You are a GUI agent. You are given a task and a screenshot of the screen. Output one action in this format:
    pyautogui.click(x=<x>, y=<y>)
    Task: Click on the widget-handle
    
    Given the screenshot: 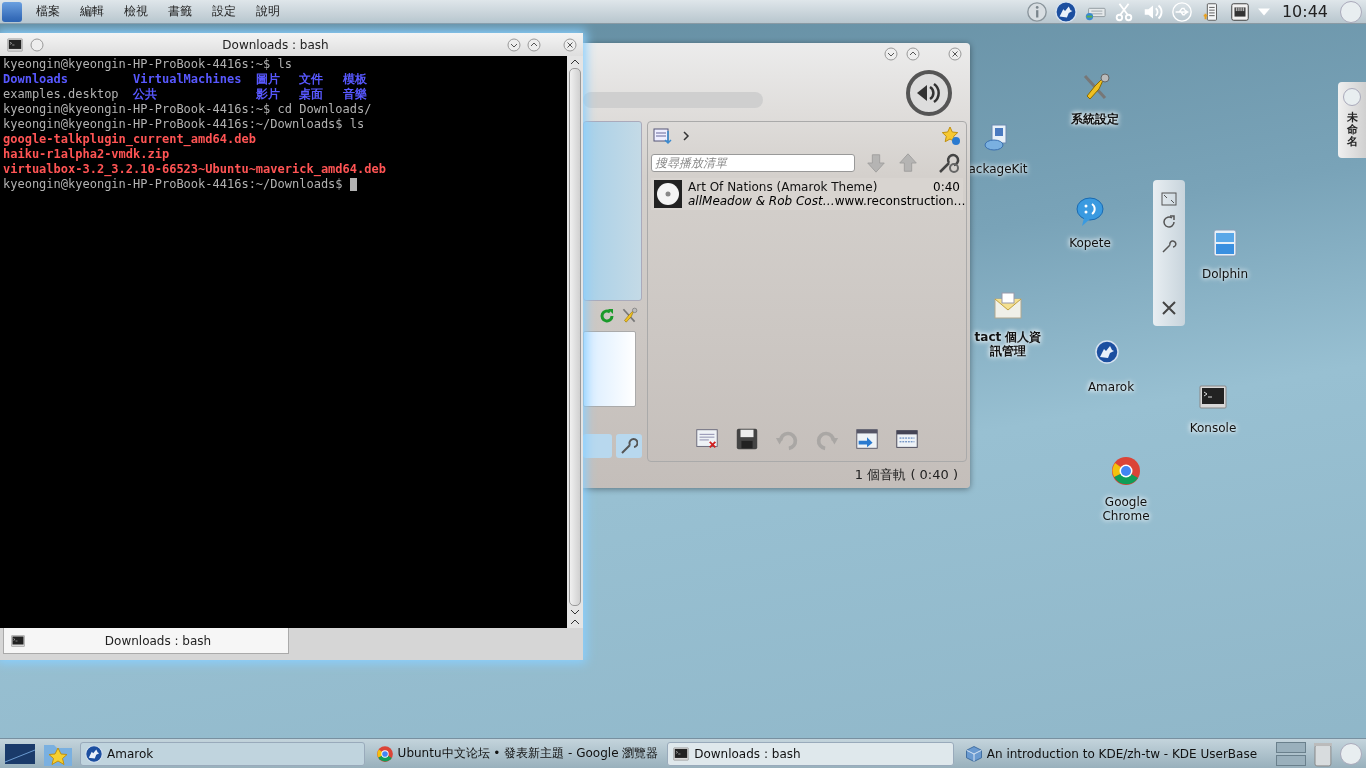 What is the action you would take?
    pyautogui.click(x=1169, y=253)
    